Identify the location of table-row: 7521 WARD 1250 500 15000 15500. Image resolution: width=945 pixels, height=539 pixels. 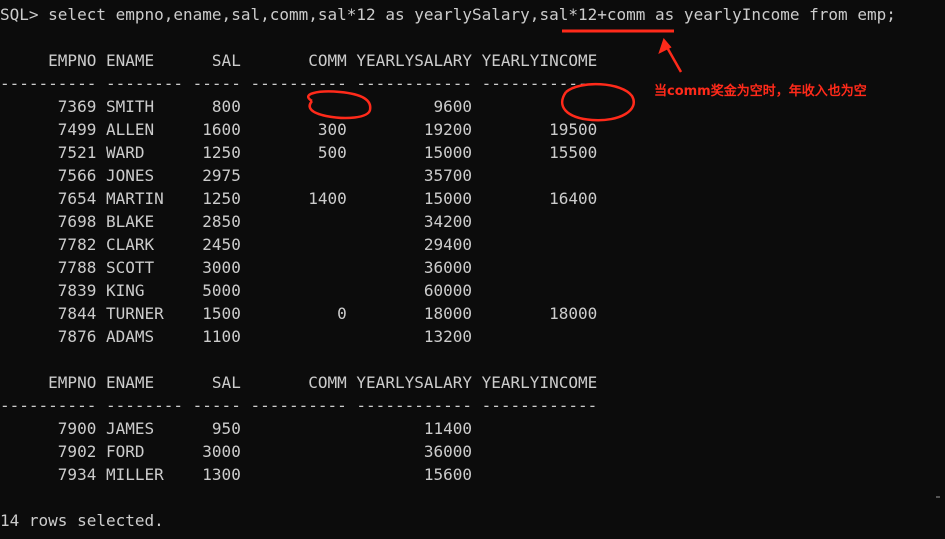
(299, 152).